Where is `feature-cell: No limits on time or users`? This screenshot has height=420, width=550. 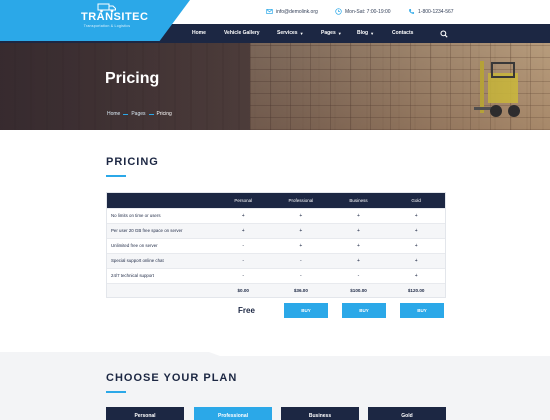
feature-cell: No limits on time or users is located at coordinates (136, 215).